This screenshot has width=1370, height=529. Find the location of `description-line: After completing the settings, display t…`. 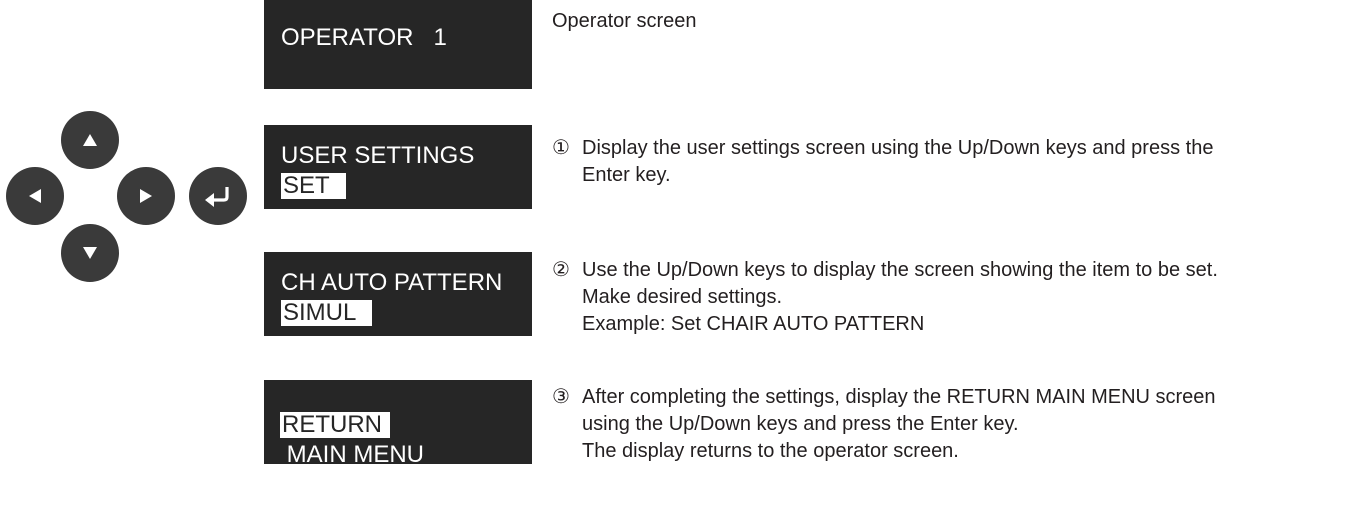

description-line: After completing the settings, display t… is located at coordinates (899, 397).